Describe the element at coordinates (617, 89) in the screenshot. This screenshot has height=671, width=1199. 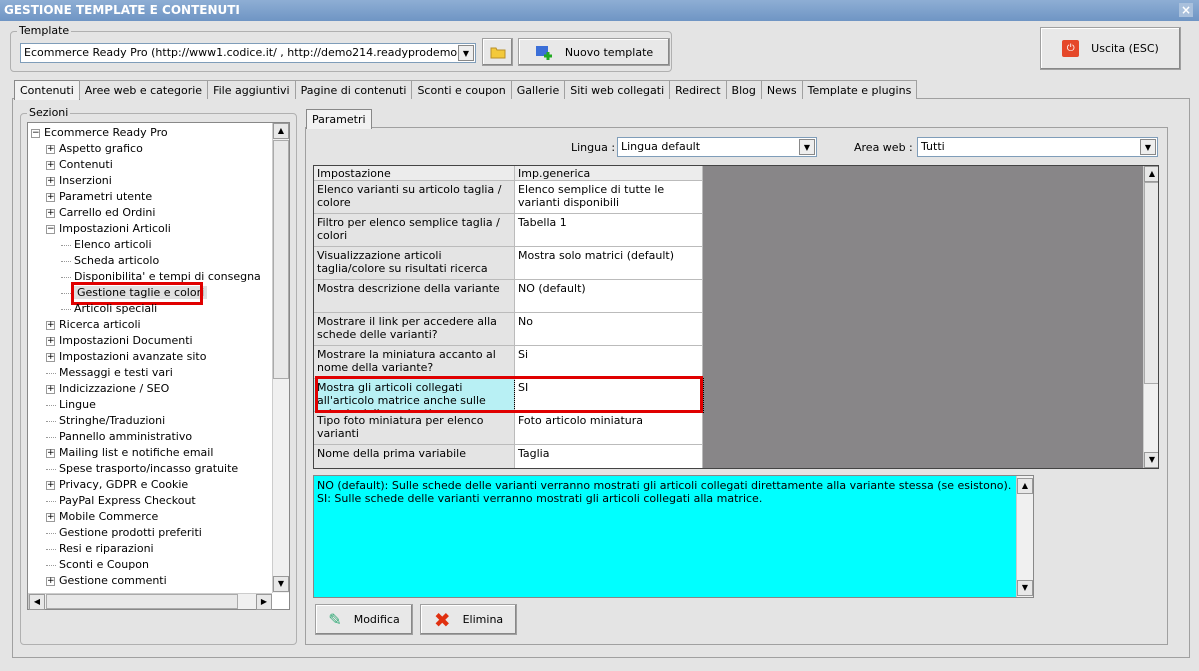
I see `tab-siti-web-collegati: Siti web collegati` at that location.